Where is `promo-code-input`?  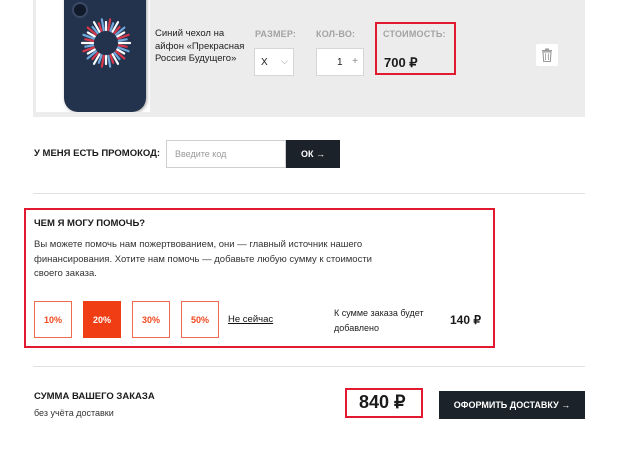
promo-code-input is located at coordinates (226, 154).